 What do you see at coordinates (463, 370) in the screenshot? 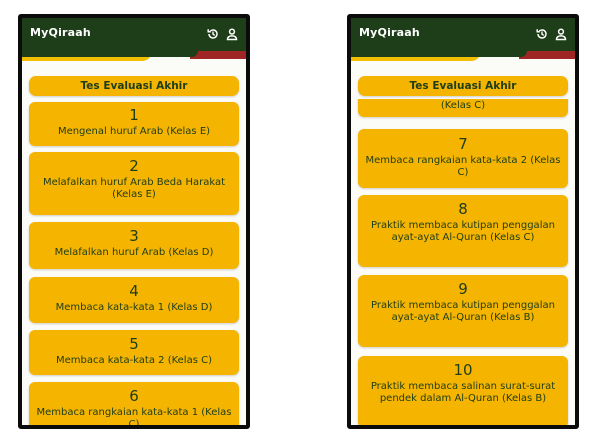
I see `lesson-number: 10` at bounding box center [463, 370].